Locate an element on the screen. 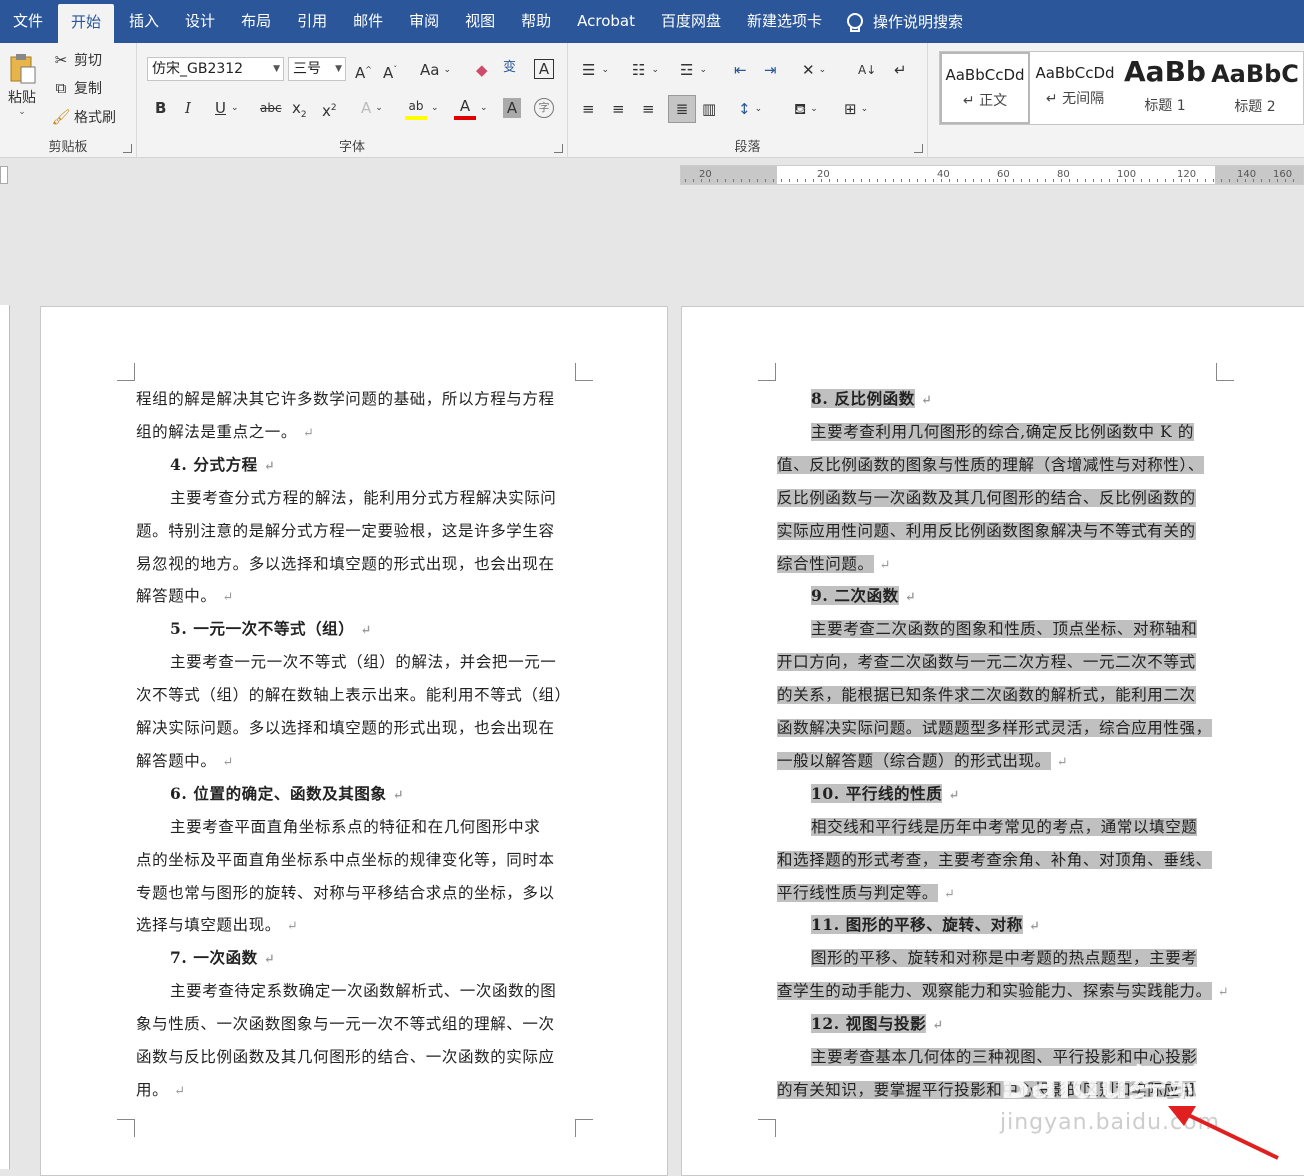 This screenshot has height=1176, width=1304. char-border-button: A is located at coordinates (544, 69).